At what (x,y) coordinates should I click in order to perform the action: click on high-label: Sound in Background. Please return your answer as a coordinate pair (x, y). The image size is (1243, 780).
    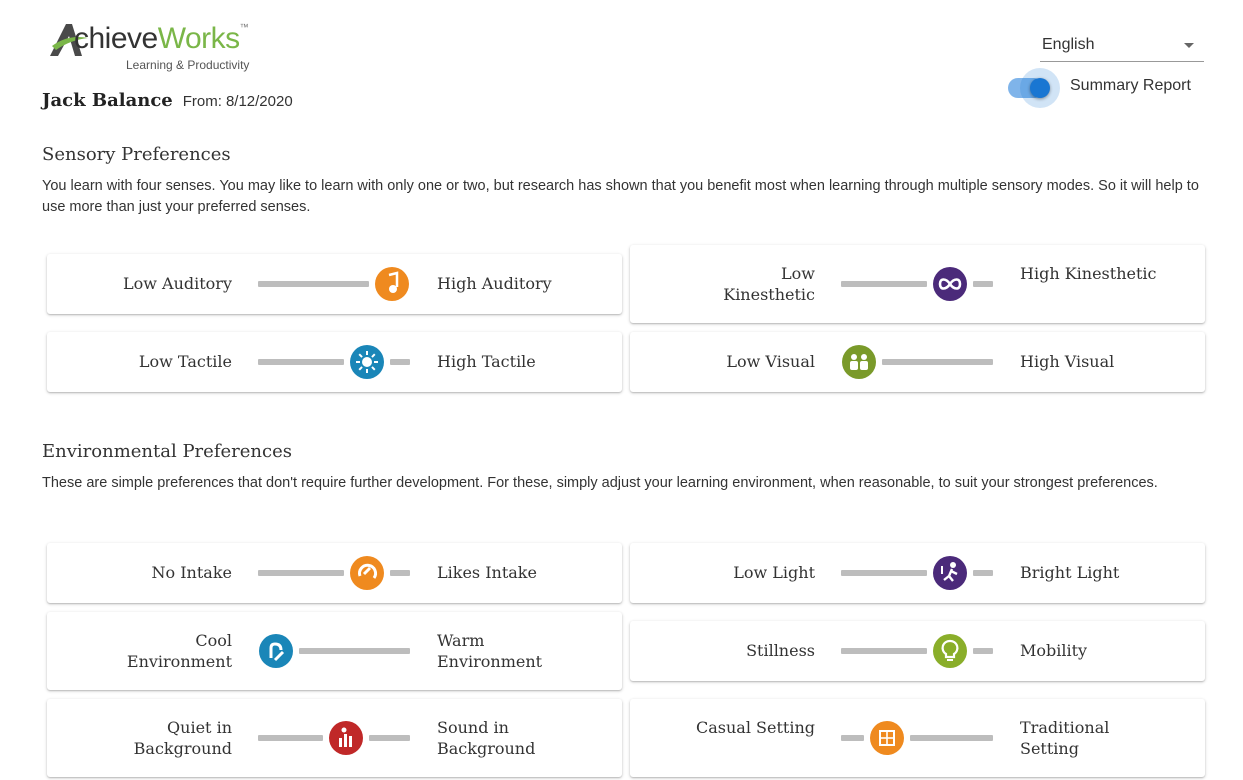
    Looking at the image, I should click on (486, 738).